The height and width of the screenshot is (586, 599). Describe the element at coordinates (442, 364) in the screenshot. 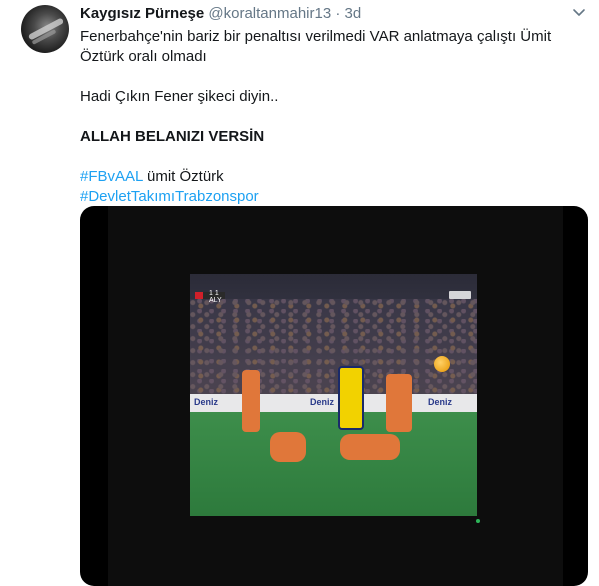

I see `ball` at that location.